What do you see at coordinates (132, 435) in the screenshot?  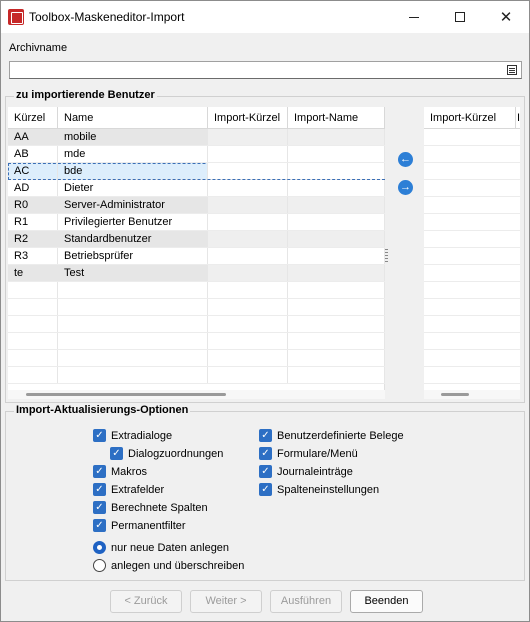 I see `option-checkbox-0: ✓ Extradialoge` at bounding box center [132, 435].